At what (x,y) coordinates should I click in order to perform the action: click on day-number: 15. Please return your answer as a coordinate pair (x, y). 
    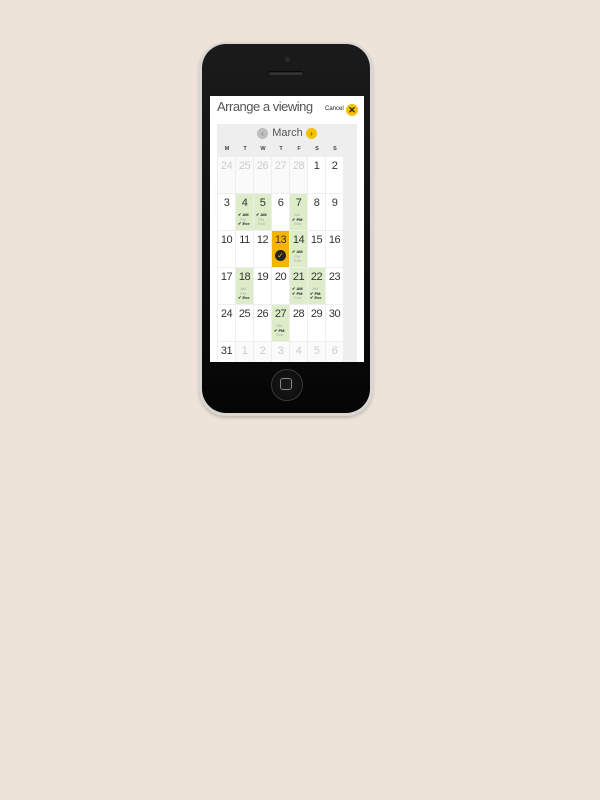
    Looking at the image, I should click on (316, 240).